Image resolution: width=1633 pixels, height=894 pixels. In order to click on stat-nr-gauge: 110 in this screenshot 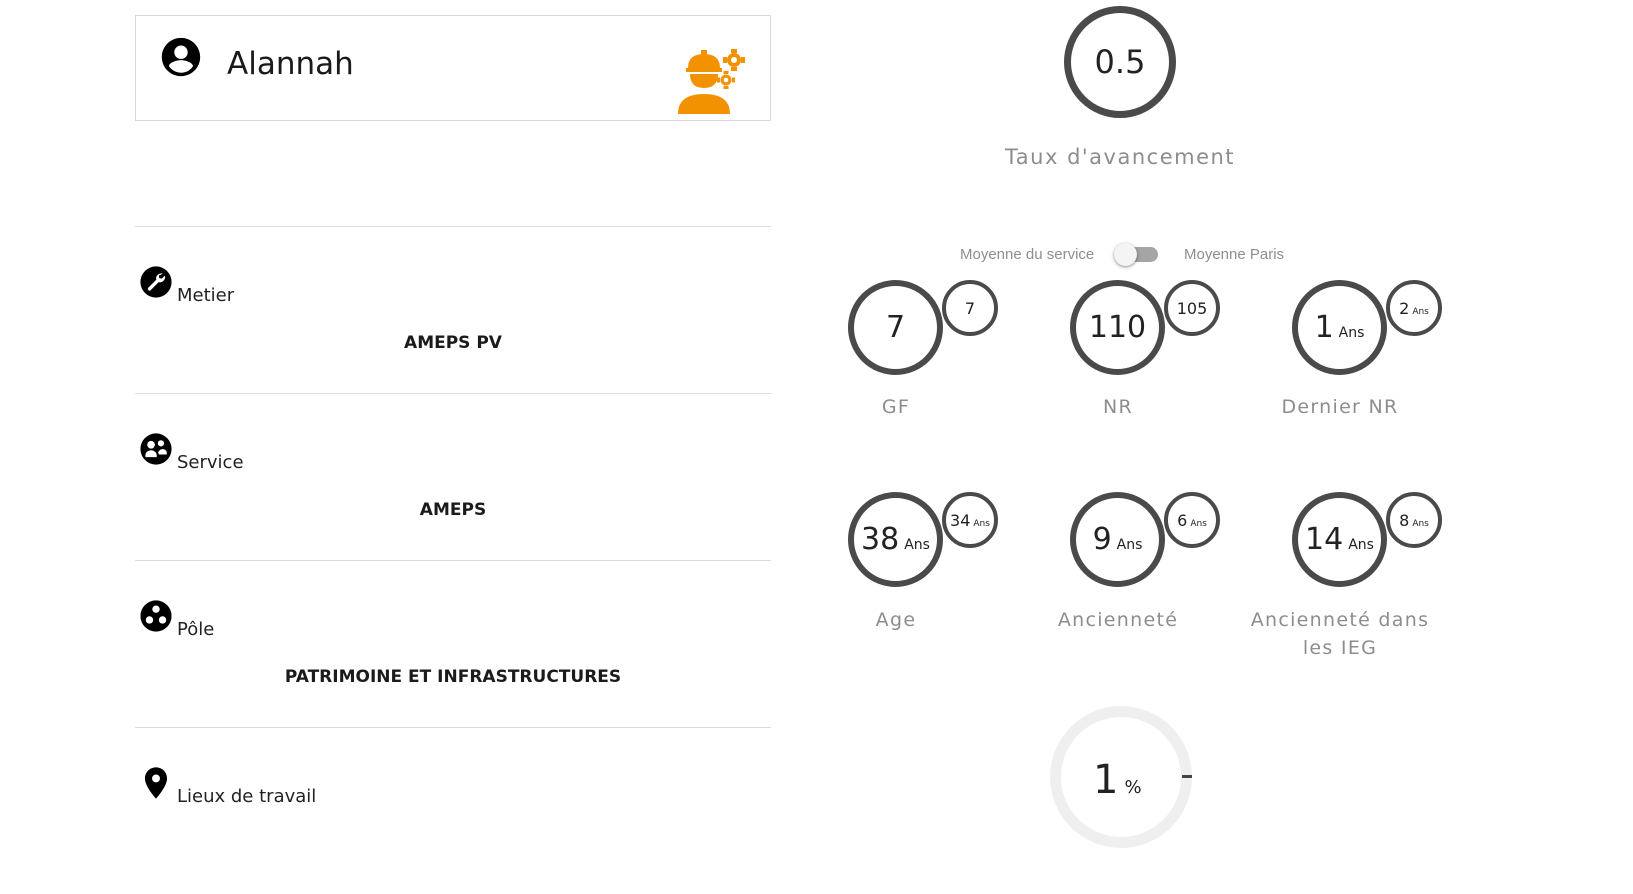, I will do `click(1117, 327)`.